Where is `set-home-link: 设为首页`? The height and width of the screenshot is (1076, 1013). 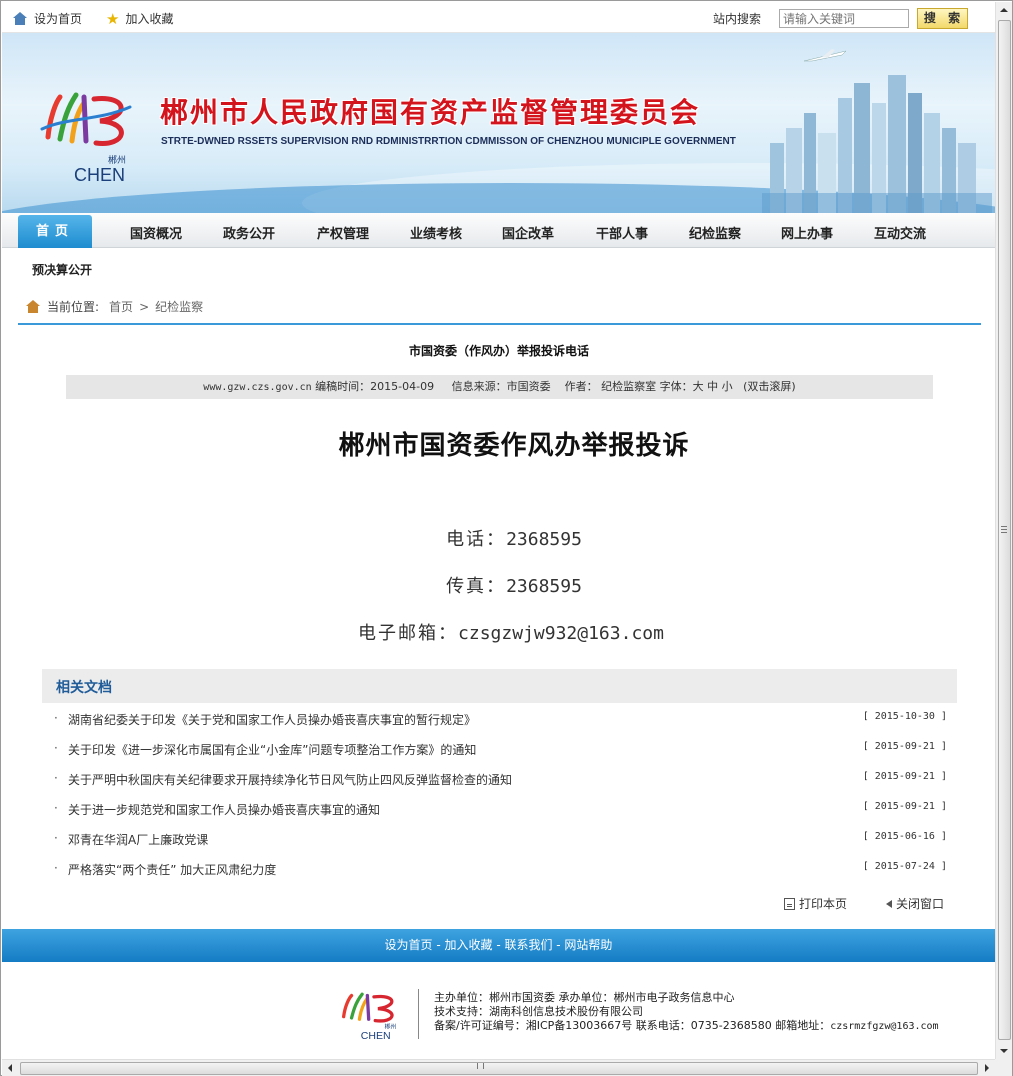
set-home-link: 设为首页 is located at coordinates (47, 18).